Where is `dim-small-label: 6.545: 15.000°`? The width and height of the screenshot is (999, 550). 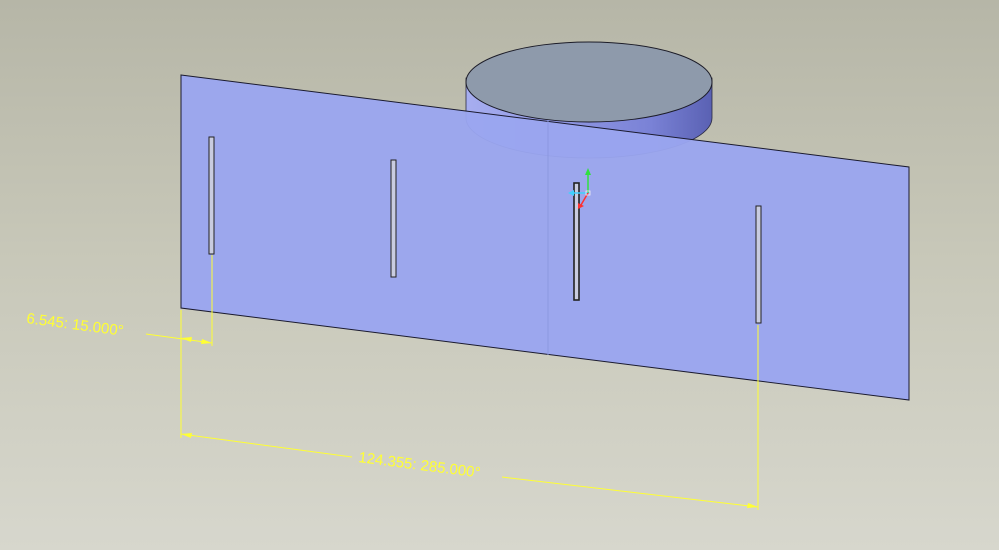
dim-small-label: 6.545: 15.000° is located at coordinates (74, 325).